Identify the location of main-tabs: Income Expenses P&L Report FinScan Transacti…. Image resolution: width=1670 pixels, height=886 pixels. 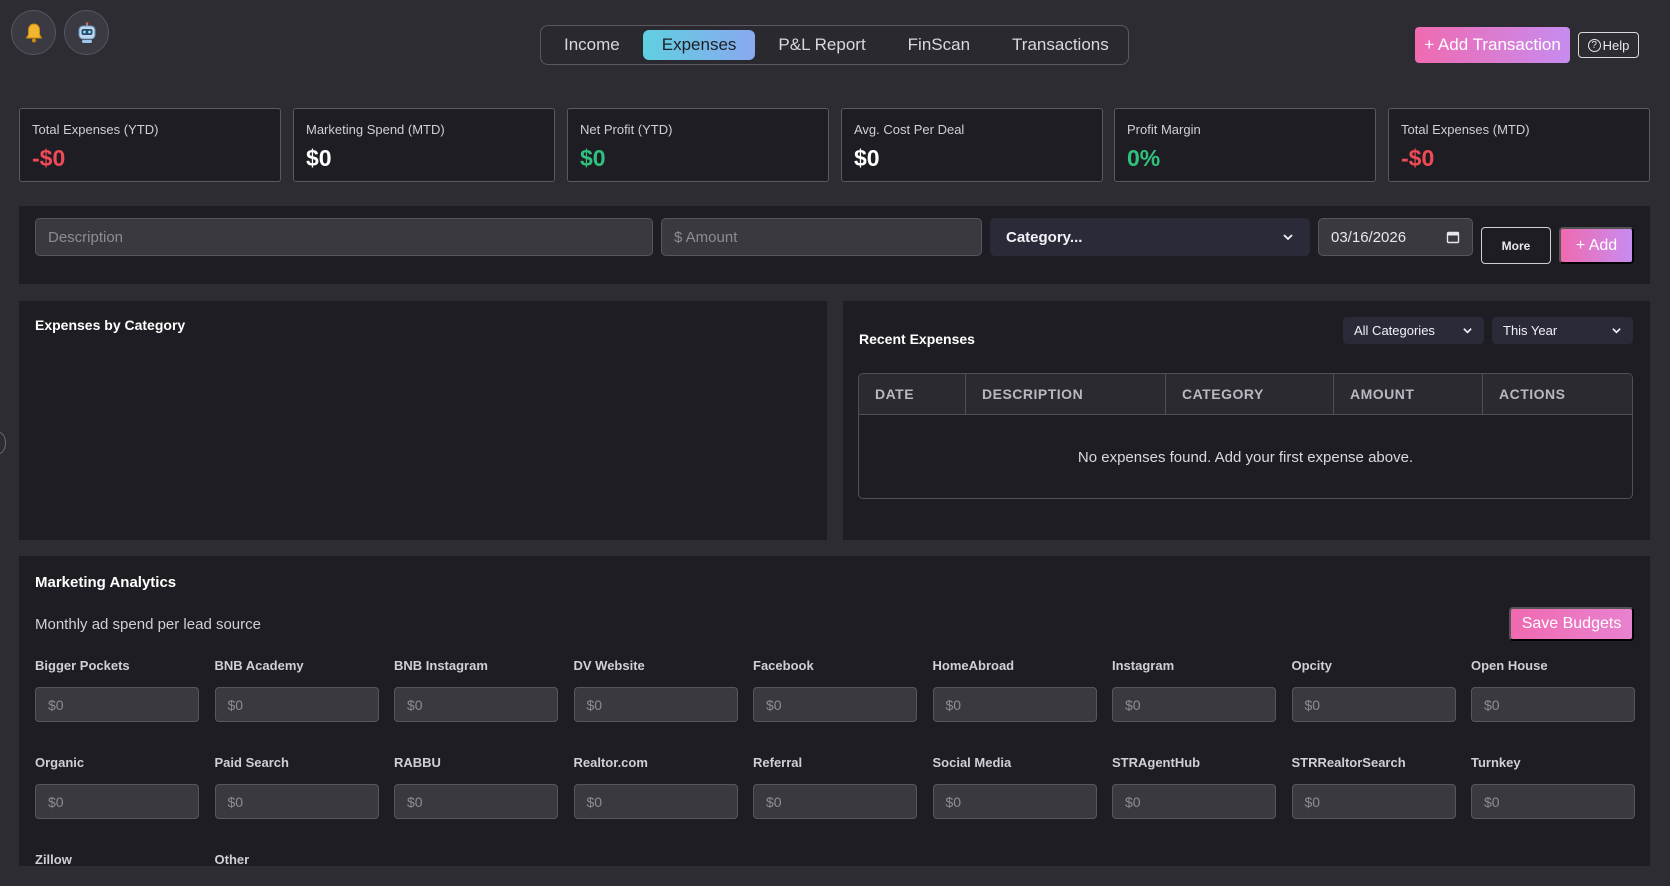
(834, 45).